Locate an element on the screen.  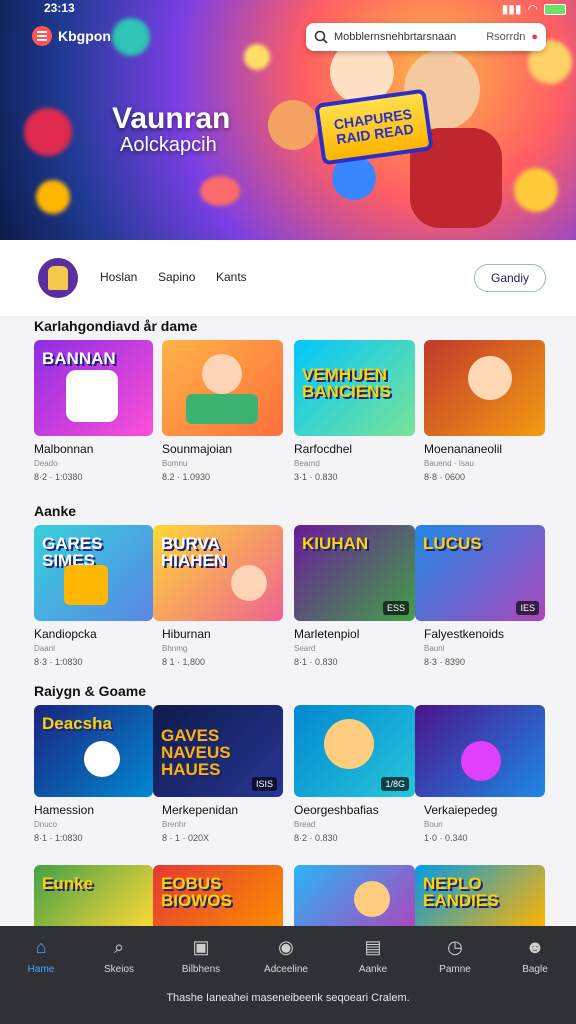
thumbnail-title: KIUHAN is located at coordinates (335, 543).